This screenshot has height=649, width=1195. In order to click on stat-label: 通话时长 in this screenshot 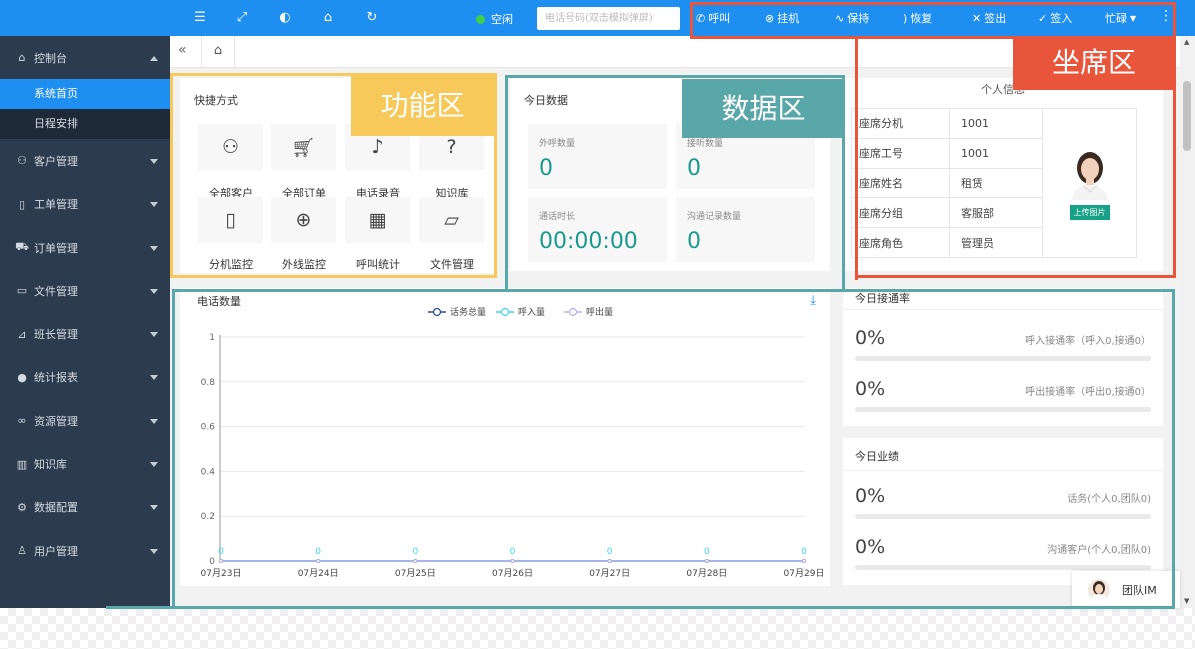, I will do `click(557, 217)`.